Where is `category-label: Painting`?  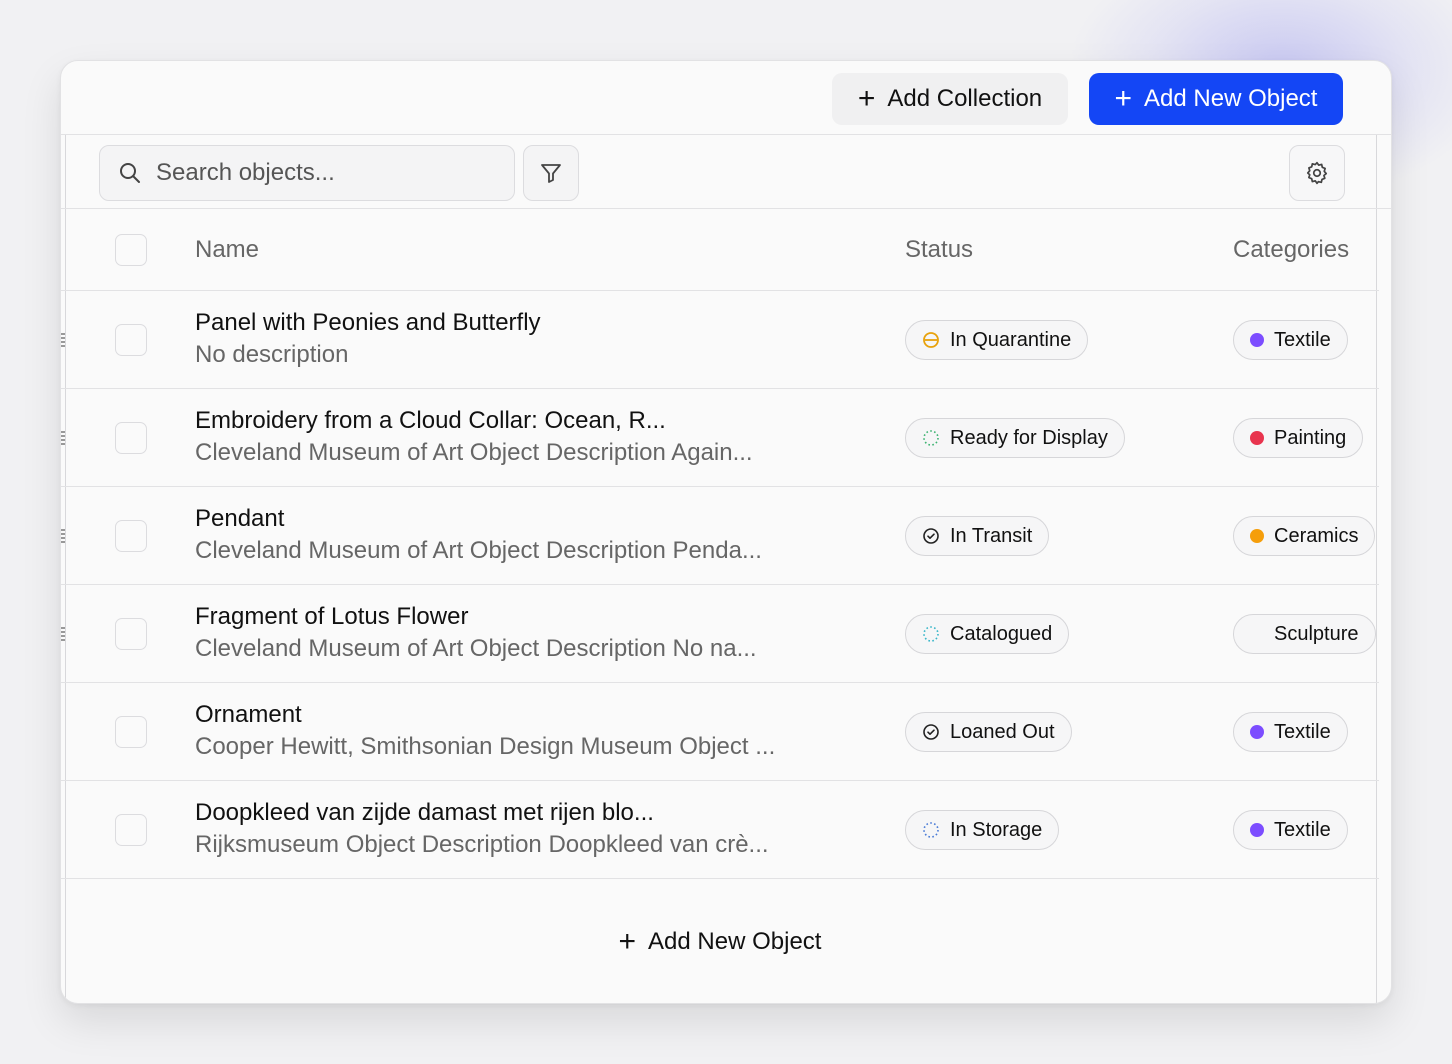
category-label: Painting is located at coordinates (1310, 437).